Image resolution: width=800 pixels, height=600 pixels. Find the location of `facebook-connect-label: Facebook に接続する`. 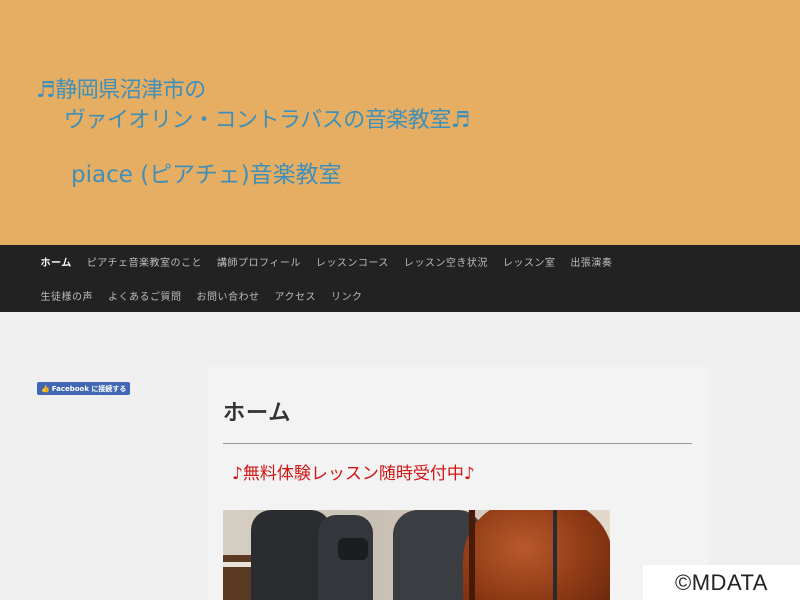

facebook-connect-label: Facebook に接続する is located at coordinates (89, 388).